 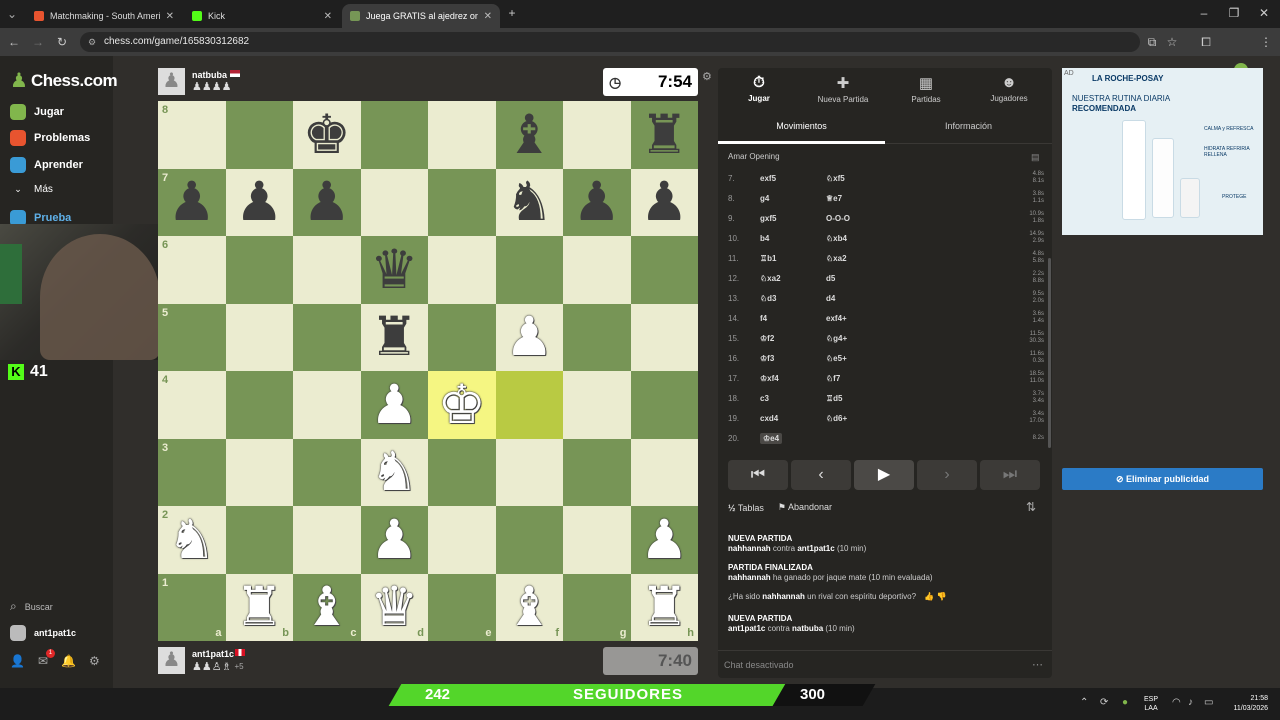 What do you see at coordinates (801, 127) in the screenshot?
I see `subtab-movimientos: Movimientos` at bounding box center [801, 127].